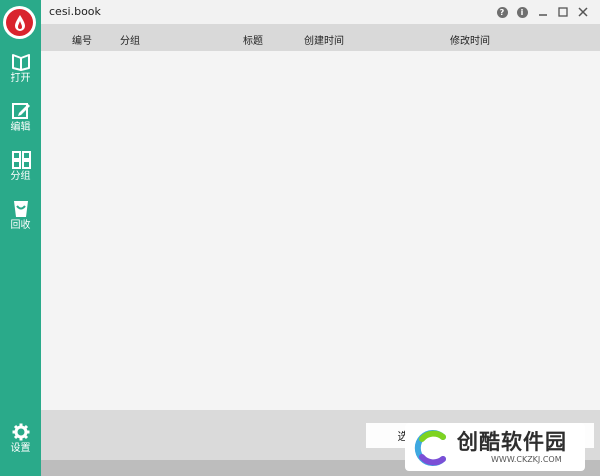 The width and height of the screenshot is (600, 476). I want to click on watermark-url: WWW.CKZKJ.COM, so click(526, 459).